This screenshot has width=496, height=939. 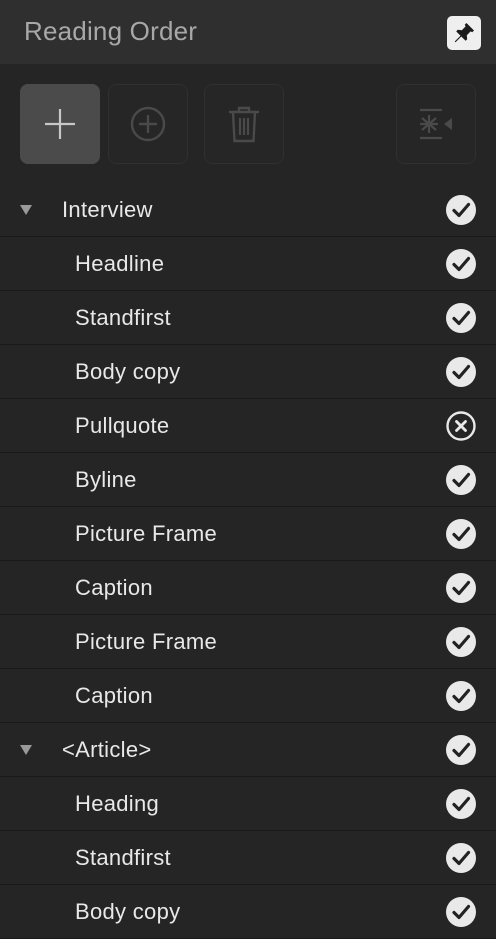 I want to click on pin-button, so click(x=464, y=33).